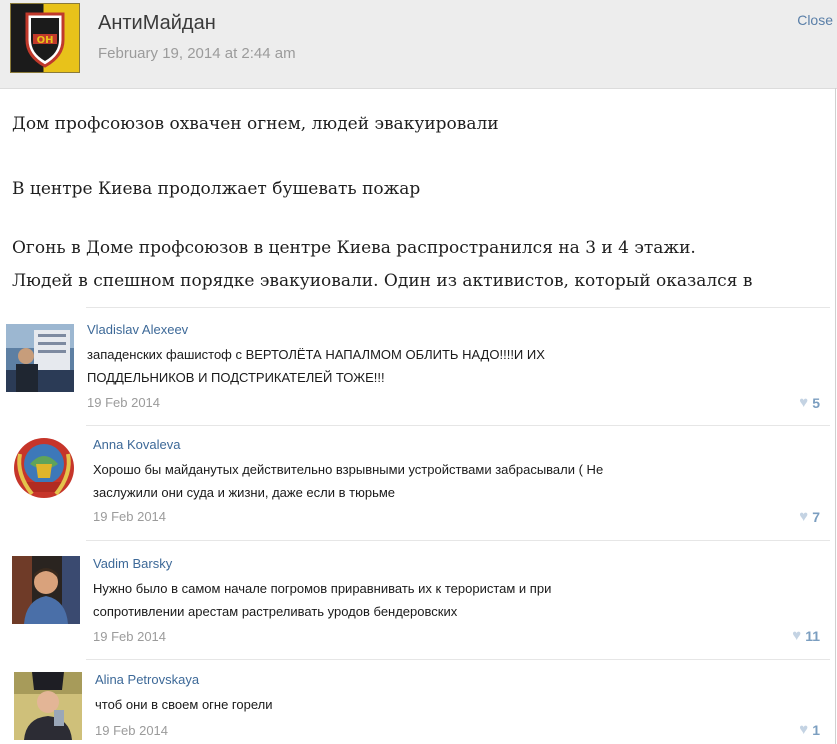 This screenshot has width=837, height=744. I want to click on comment-author: Vladislav Alexeev, so click(137, 329).